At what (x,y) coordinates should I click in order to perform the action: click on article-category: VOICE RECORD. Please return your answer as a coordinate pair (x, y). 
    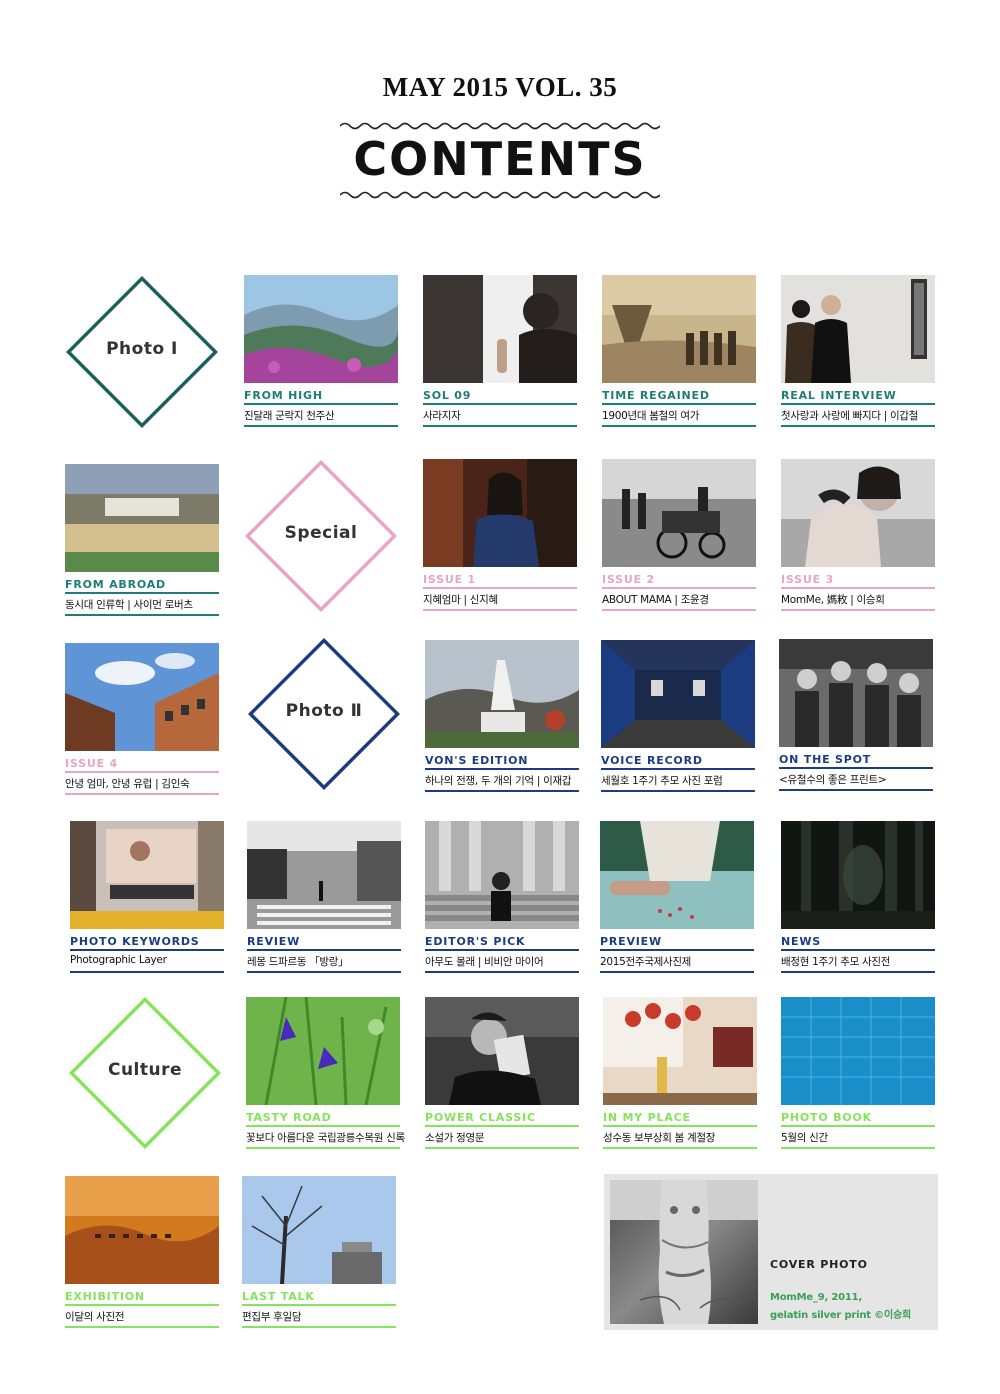
    Looking at the image, I should click on (652, 760).